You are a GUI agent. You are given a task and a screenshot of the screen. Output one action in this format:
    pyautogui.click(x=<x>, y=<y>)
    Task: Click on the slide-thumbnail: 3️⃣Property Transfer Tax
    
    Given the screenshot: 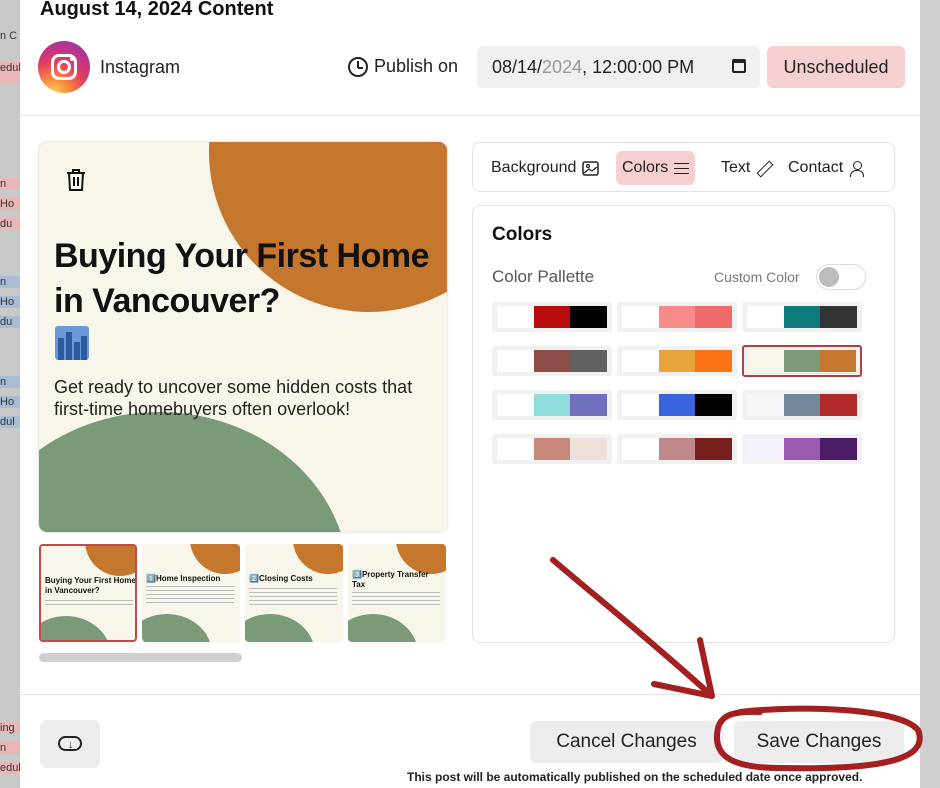 What is the action you would take?
    pyautogui.click(x=397, y=593)
    